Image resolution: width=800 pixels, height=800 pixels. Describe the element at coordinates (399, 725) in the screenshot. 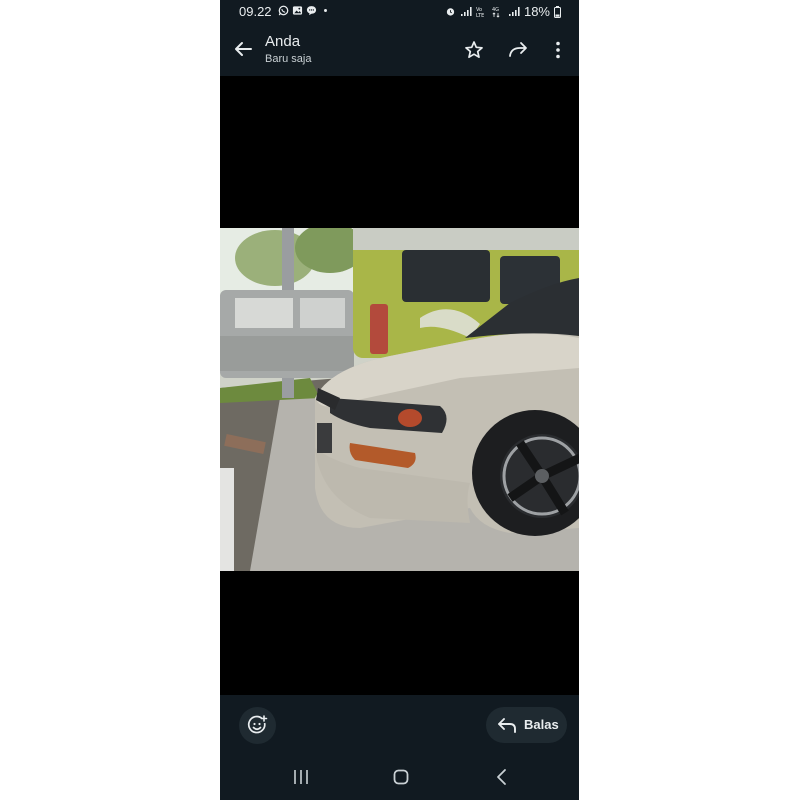

I see `media-actions-bar: Balas` at that location.